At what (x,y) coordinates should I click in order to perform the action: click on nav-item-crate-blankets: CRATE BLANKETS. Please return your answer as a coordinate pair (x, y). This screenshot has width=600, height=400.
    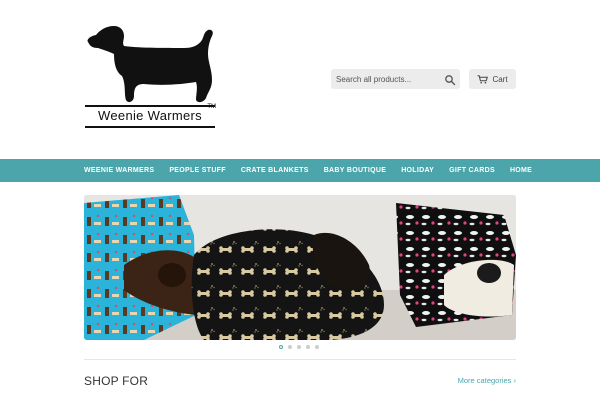
    Looking at the image, I should click on (275, 170).